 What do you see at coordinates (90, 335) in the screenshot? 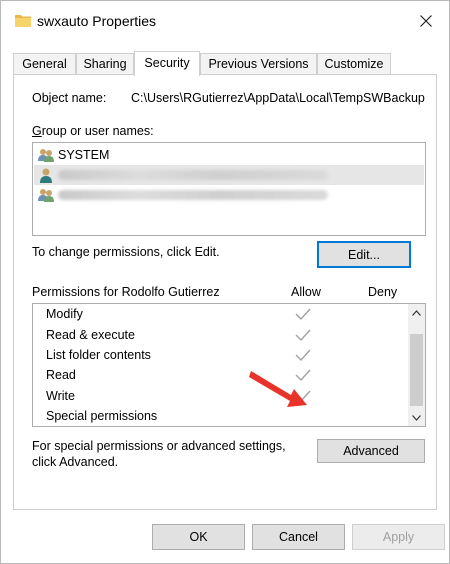
I see `permission-read-execute: Read & execute` at bounding box center [90, 335].